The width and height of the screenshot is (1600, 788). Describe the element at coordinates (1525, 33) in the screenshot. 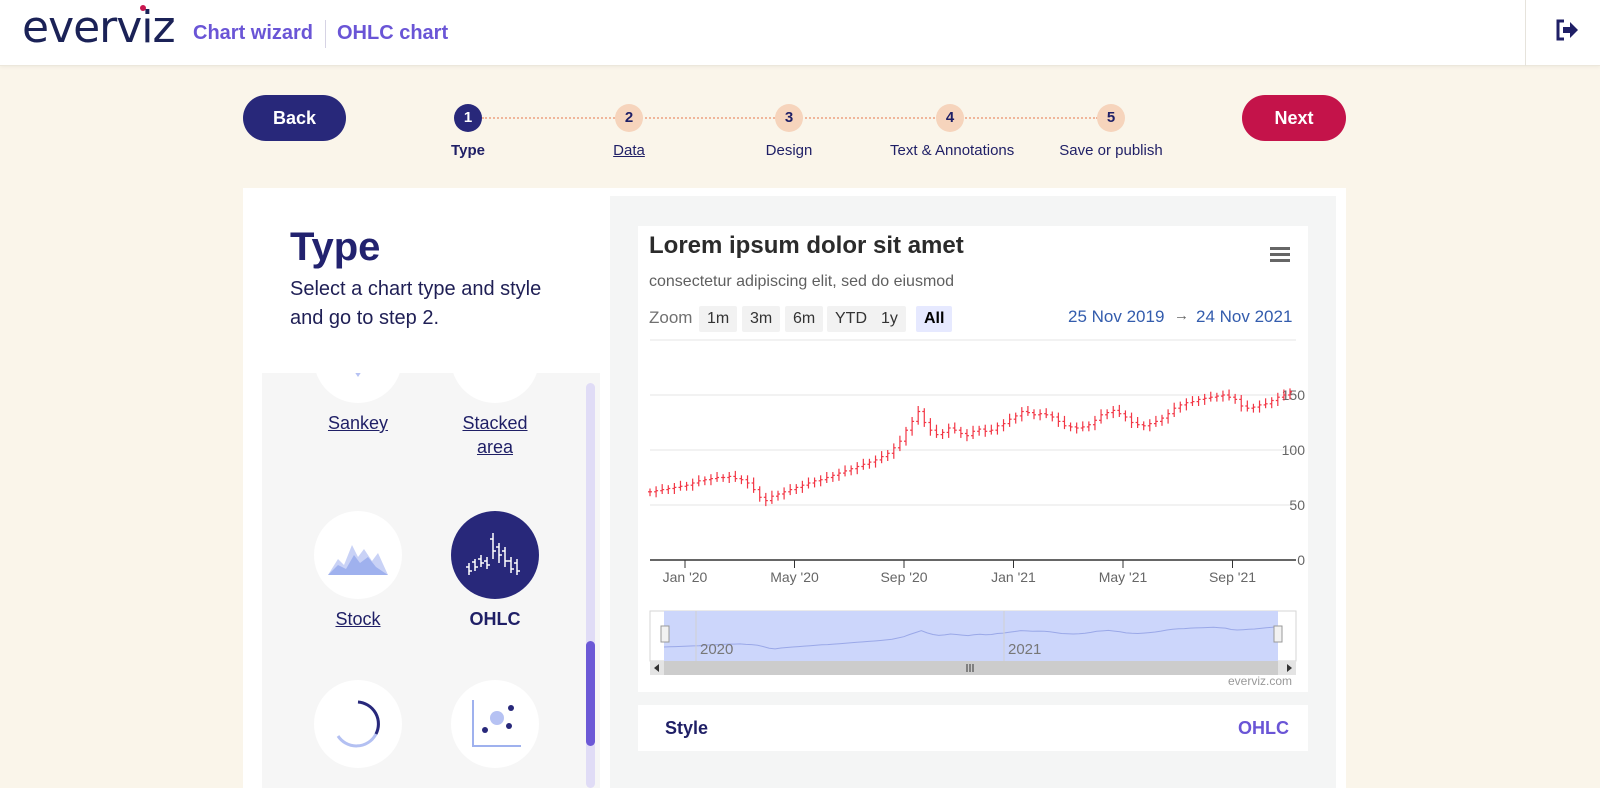

I see `header-divider` at that location.